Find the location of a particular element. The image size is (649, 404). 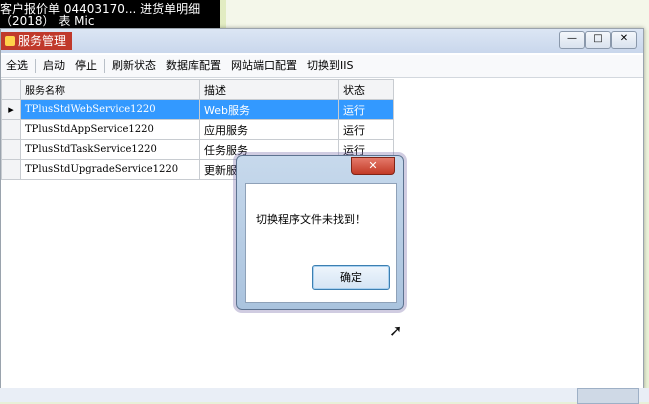

cell-name: TPlusStdAppService1220 is located at coordinates (110, 129).